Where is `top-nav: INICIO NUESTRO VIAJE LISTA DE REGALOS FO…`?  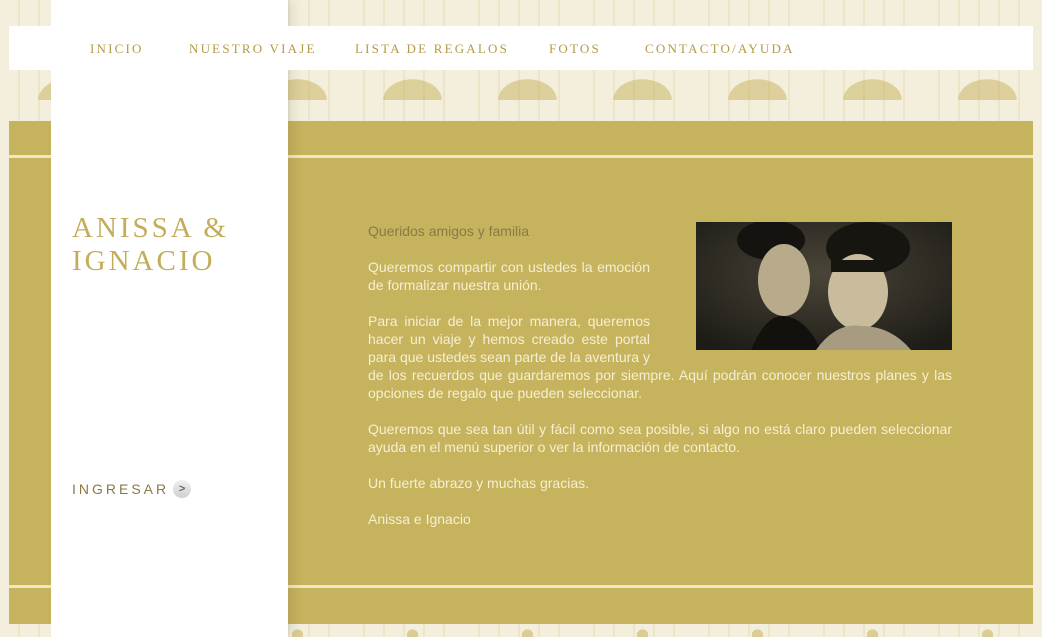 top-nav: INICIO NUESTRO VIAJE LISTA DE REGALOS FO… is located at coordinates (521, 48).